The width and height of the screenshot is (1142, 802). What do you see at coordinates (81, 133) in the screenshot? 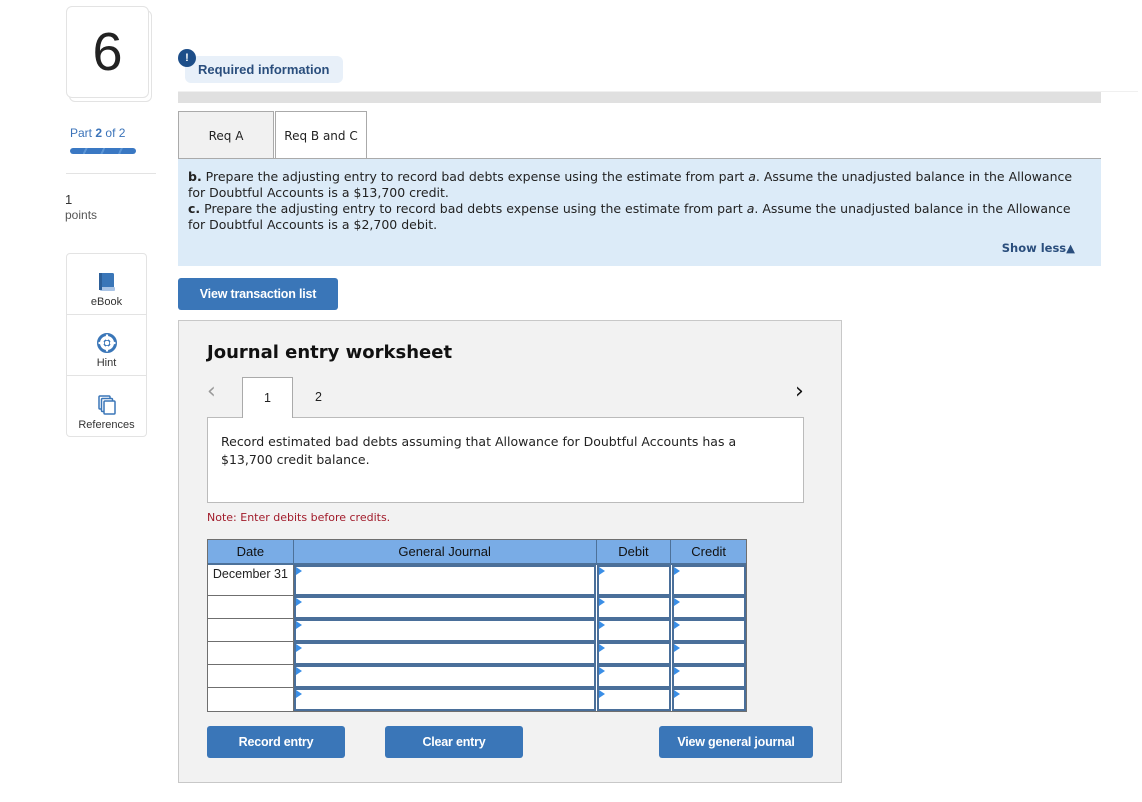
I see `part-label-word: Part` at bounding box center [81, 133].